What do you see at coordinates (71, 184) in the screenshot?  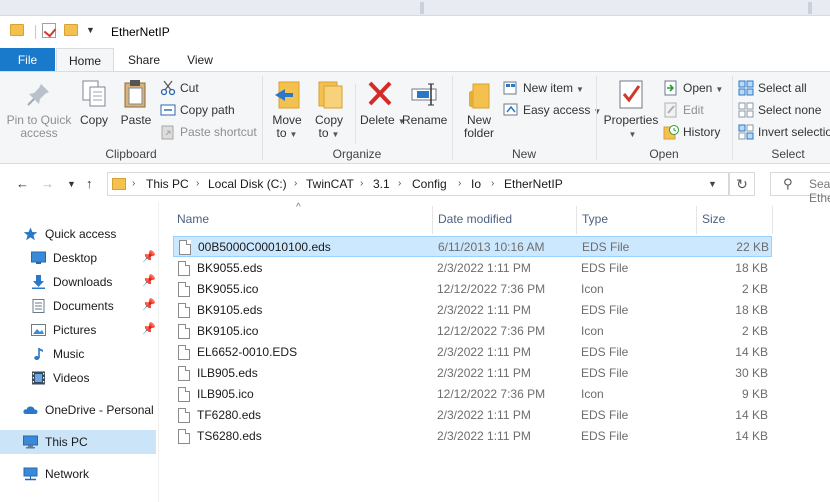 I see `recent-locations-icon: ▼` at bounding box center [71, 184].